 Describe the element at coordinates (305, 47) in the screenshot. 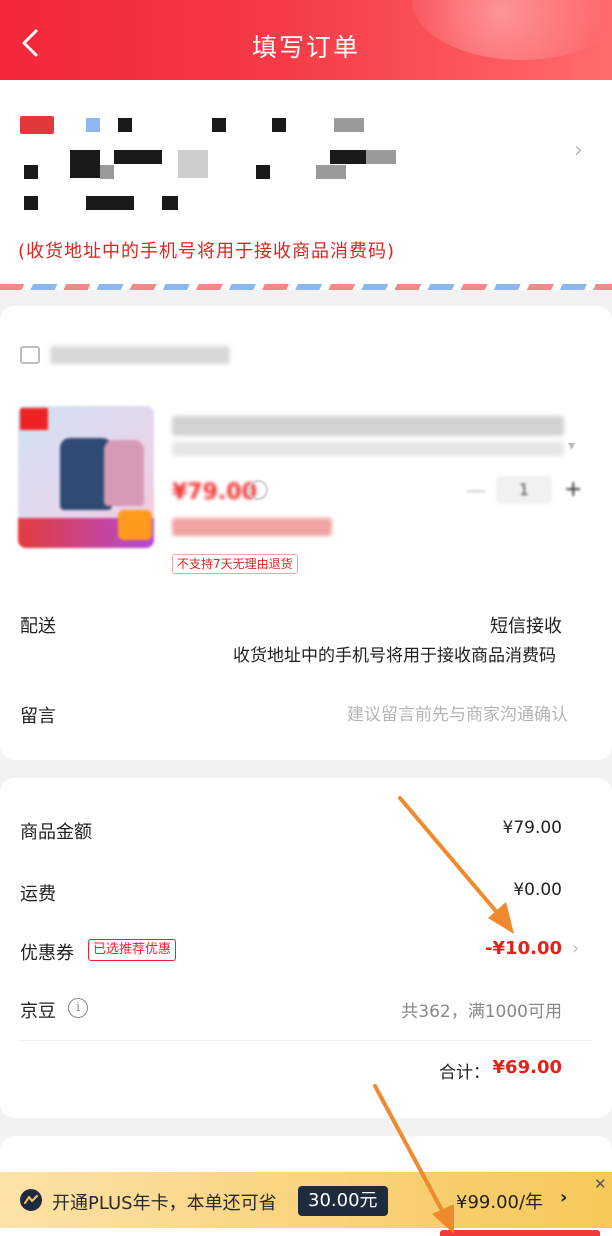

I see `page-title: 填写订单` at that location.